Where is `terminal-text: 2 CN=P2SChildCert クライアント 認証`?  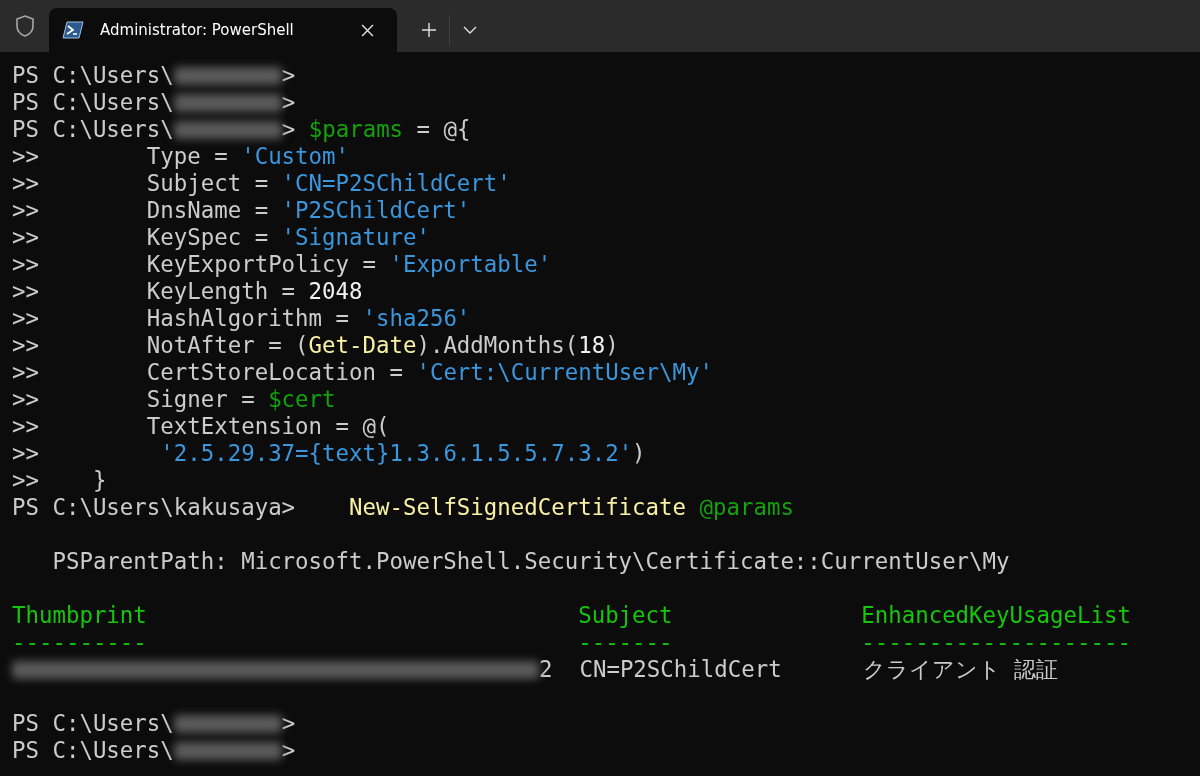
terminal-text: 2 CN=P2SChildCert クライアント 認証 is located at coordinates (798, 669).